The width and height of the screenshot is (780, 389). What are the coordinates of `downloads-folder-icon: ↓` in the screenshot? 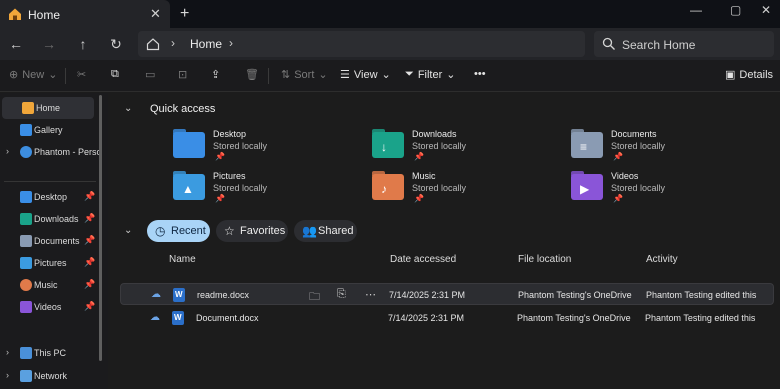 It's located at (388, 143).